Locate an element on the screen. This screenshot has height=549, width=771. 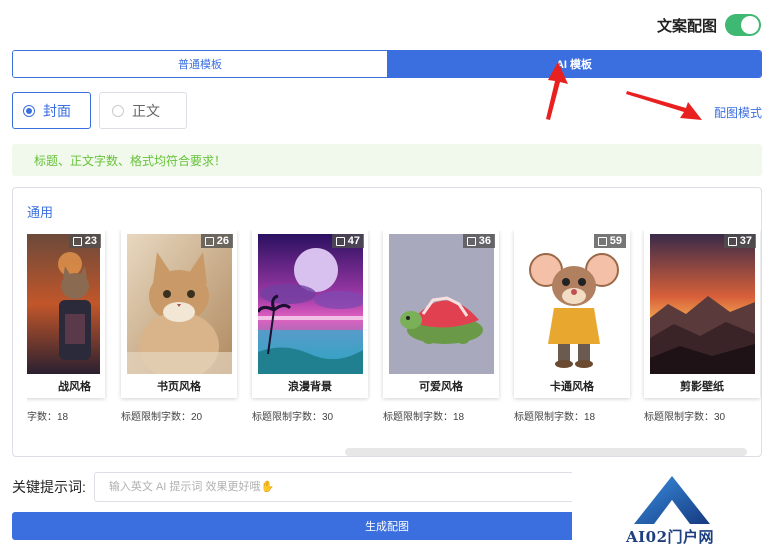
card-count-badge: 59 is located at coordinates (609, 241).